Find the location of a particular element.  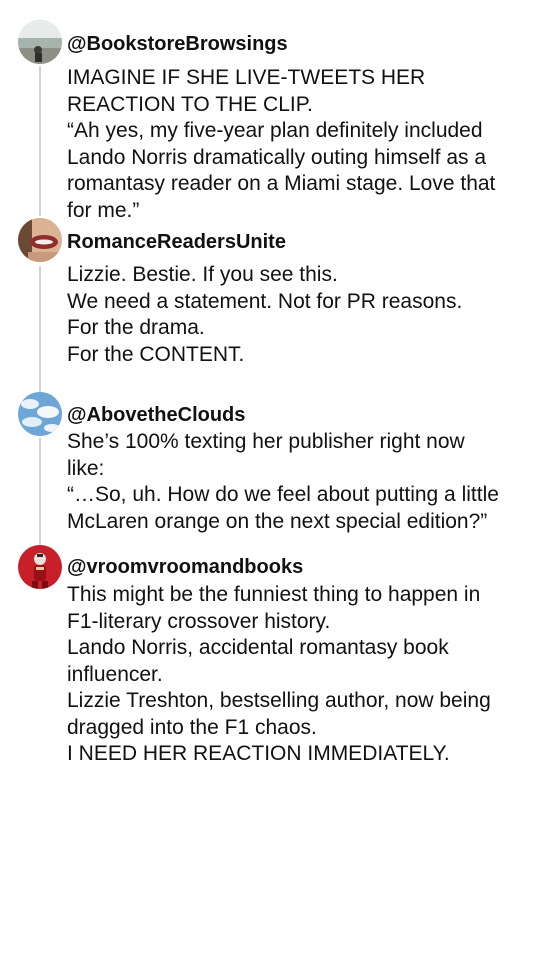

post-handle: @BookstoreBrowsings is located at coordinates (177, 44).